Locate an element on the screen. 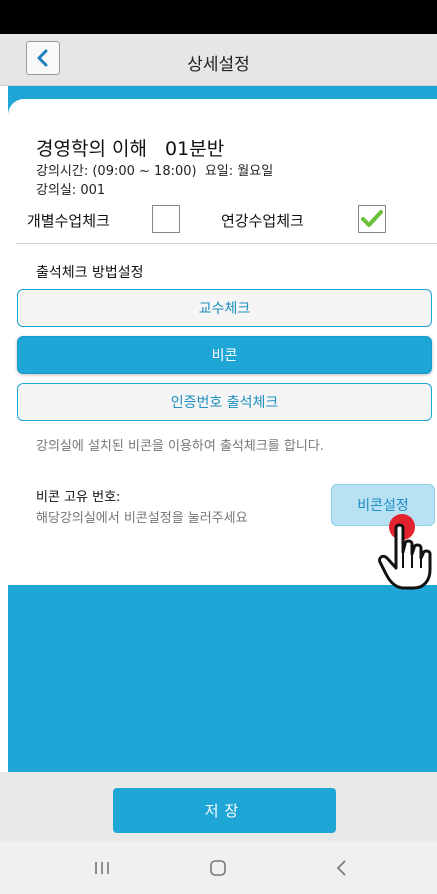 This screenshot has height=894, width=437. method-option-professor: 교수체크 is located at coordinates (224, 308).